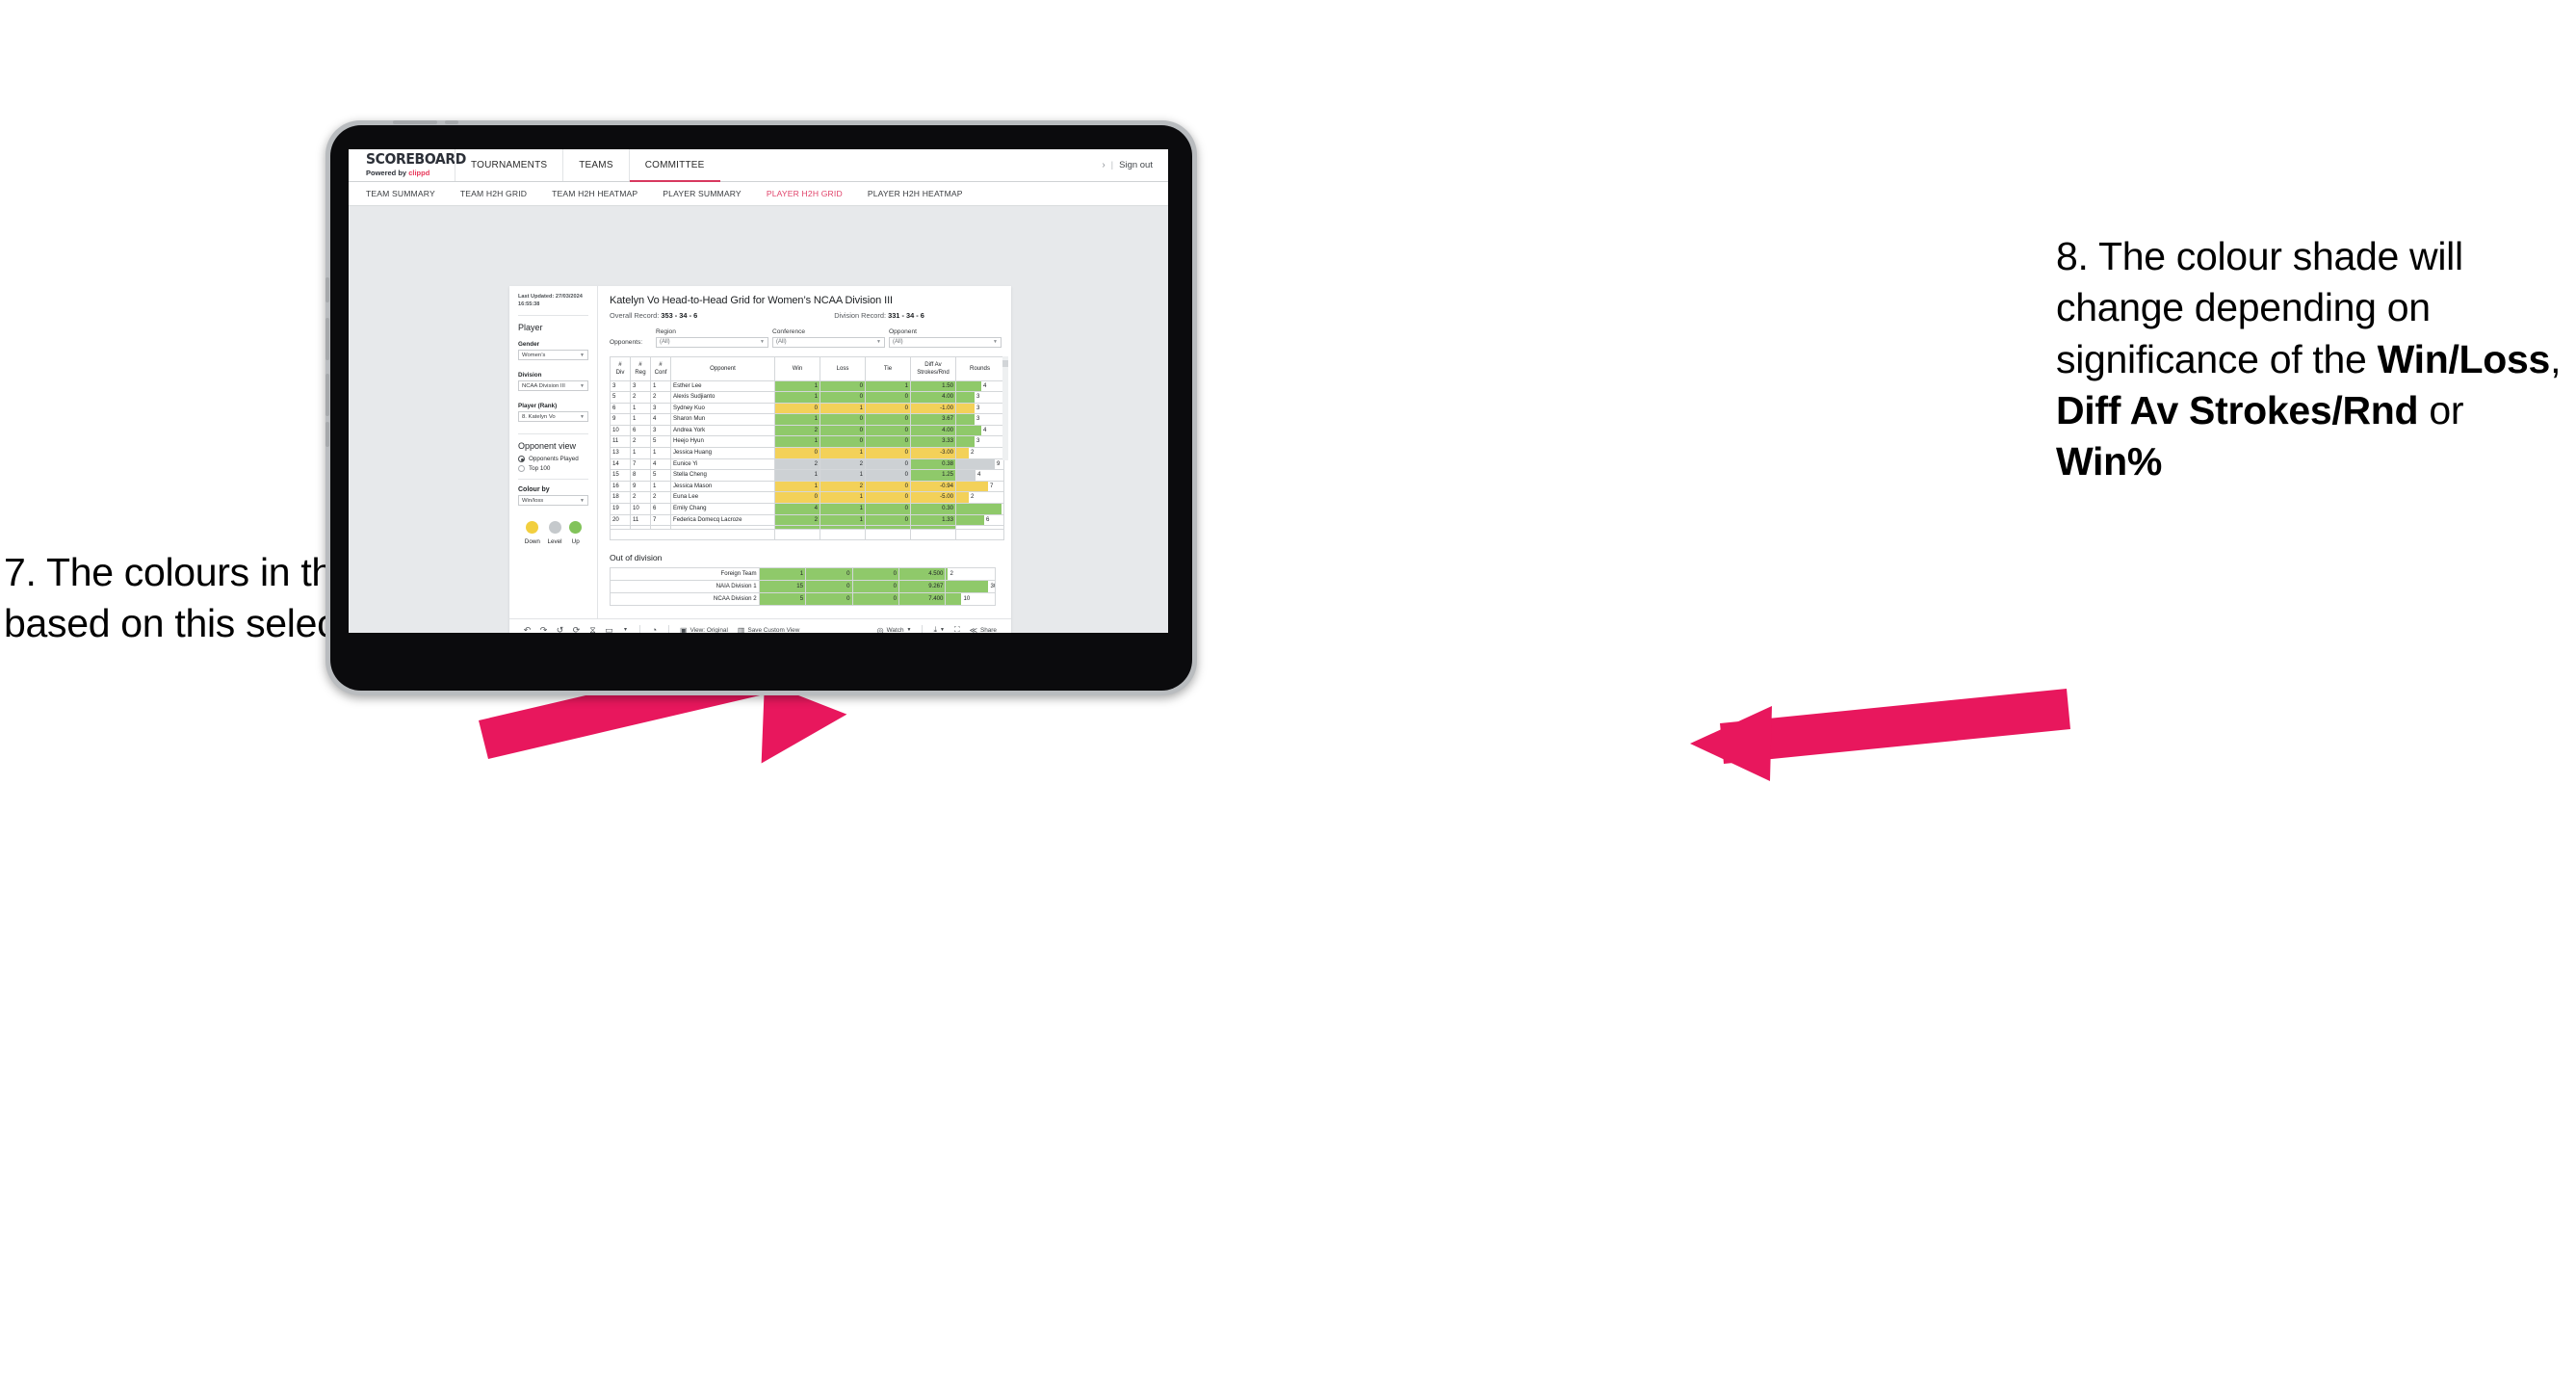 The height and width of the screenshot is (1386, 2576). What do you see at coordinates (803, 586) in the screenshot?
I see `list-item: NAIA Division 115009.26730` at bounding box center [803, 586].